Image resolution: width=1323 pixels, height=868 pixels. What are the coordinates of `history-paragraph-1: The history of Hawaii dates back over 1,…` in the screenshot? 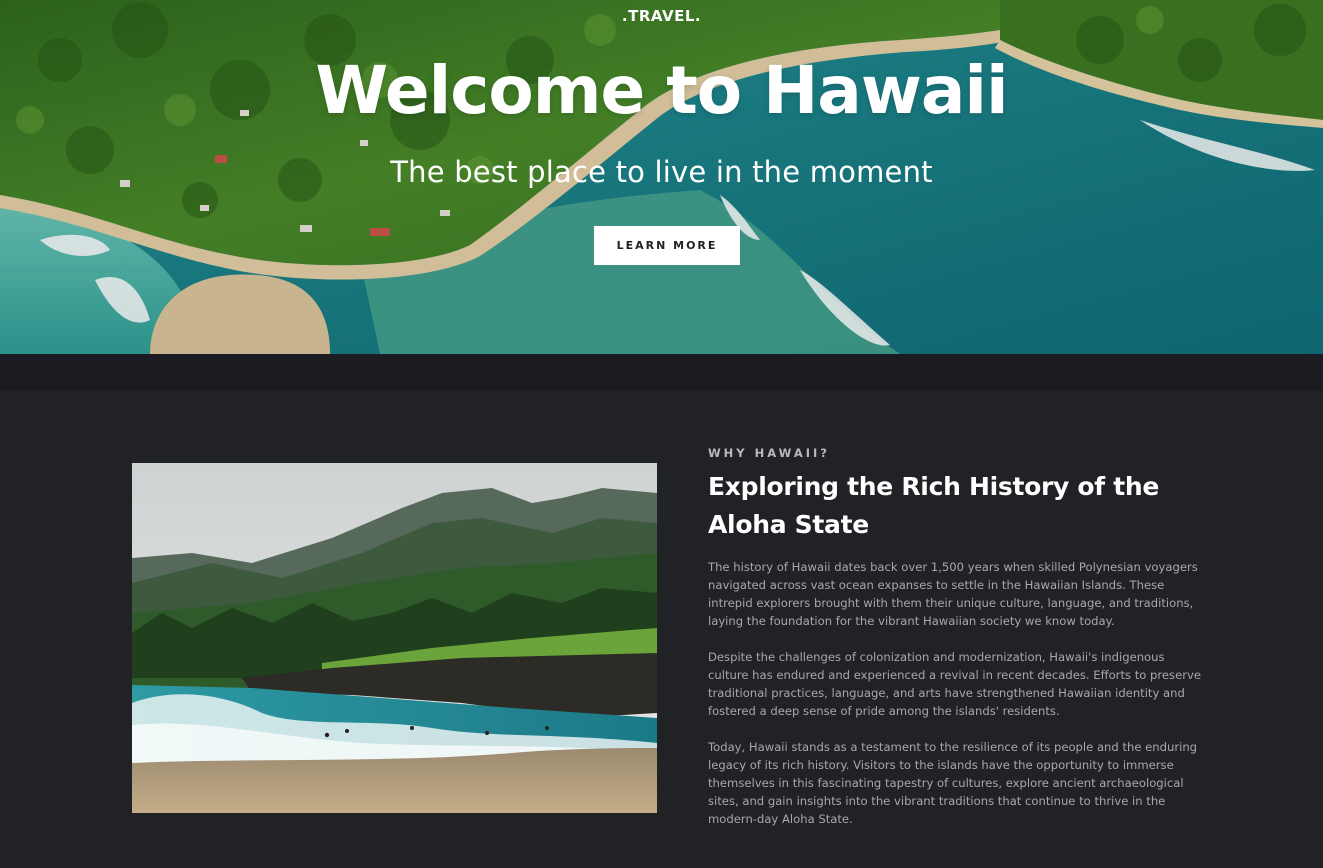 It's located at (953, 594).